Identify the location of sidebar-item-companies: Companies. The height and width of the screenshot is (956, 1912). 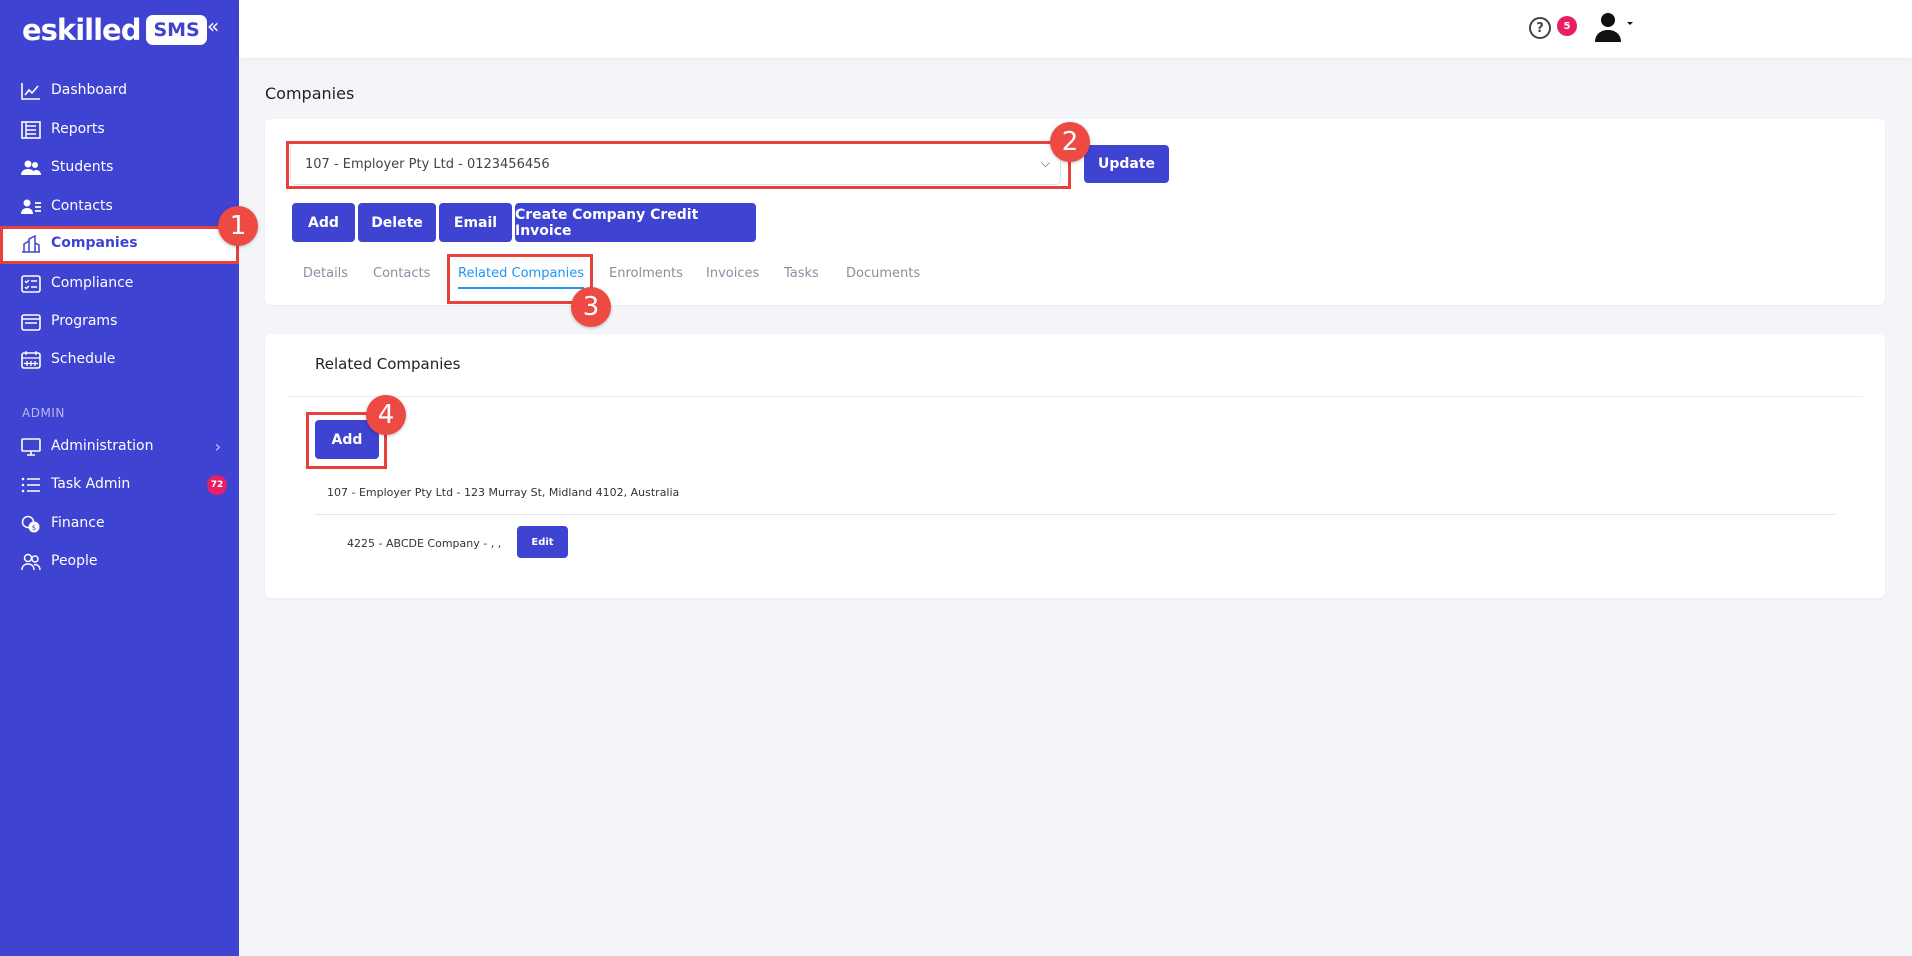
(119, 245).